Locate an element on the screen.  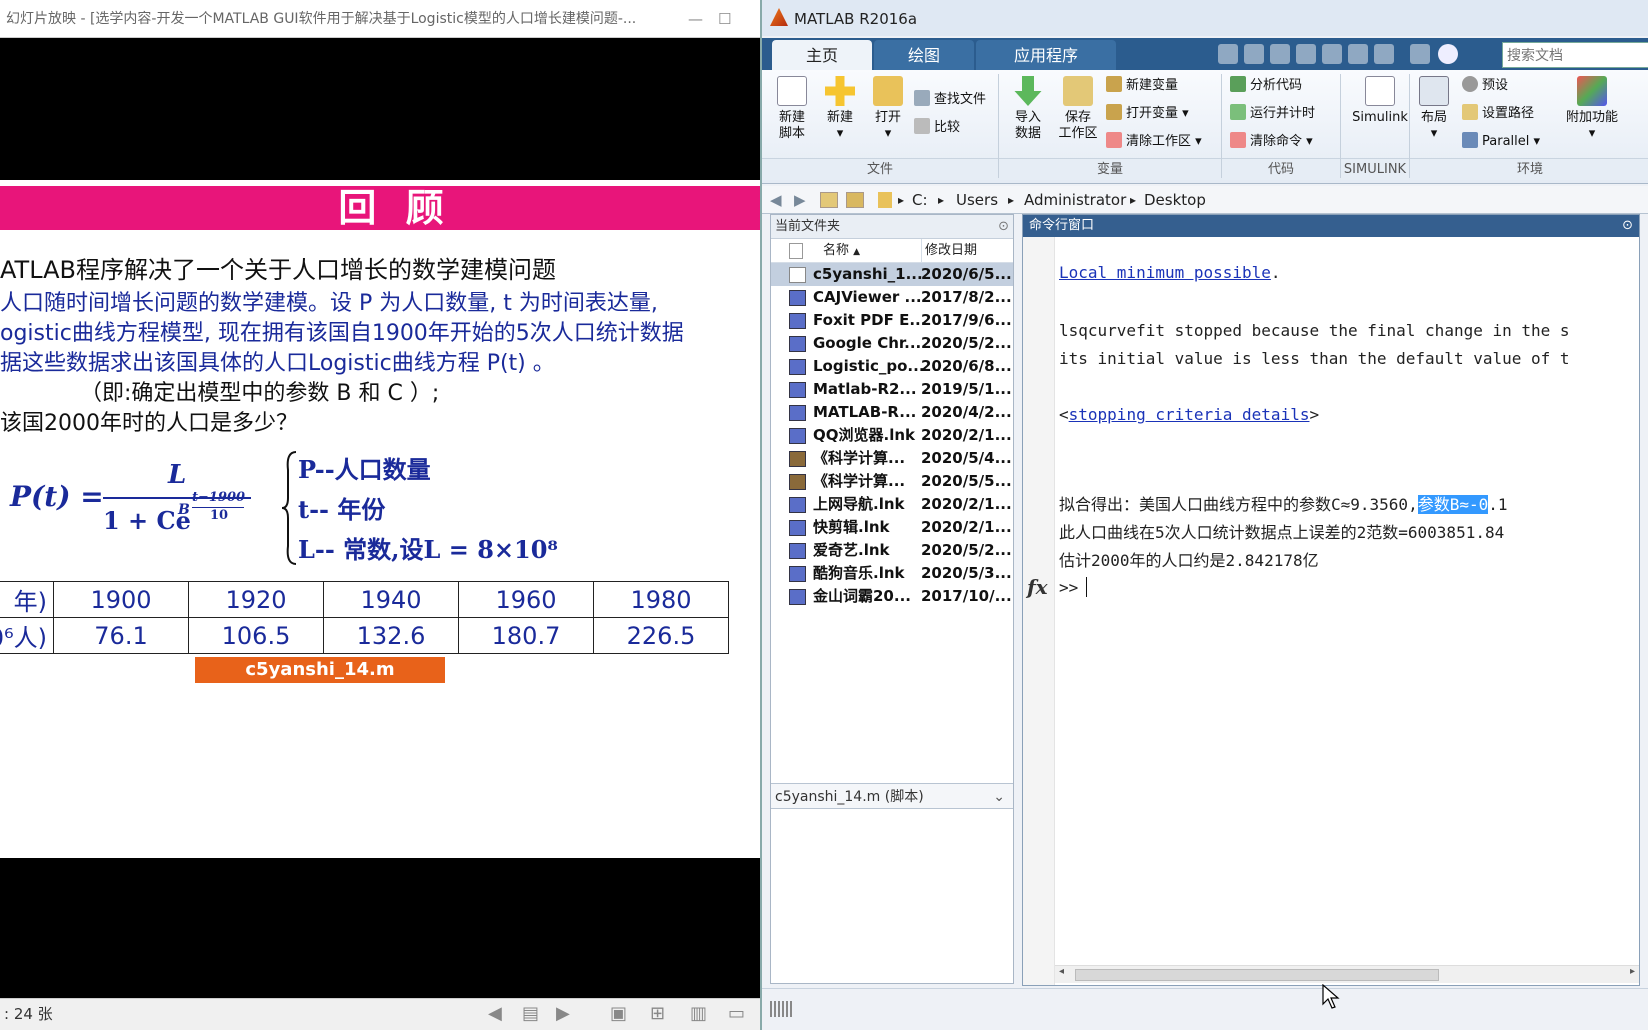
up-folder-icon is located at coordinates (829, 200).